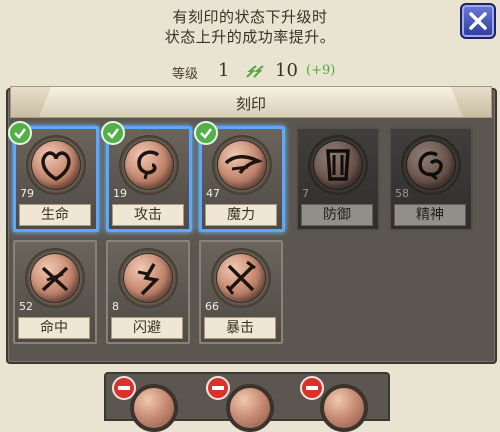  I want to click on rune-nameplate: 精神, so click(430, 215).